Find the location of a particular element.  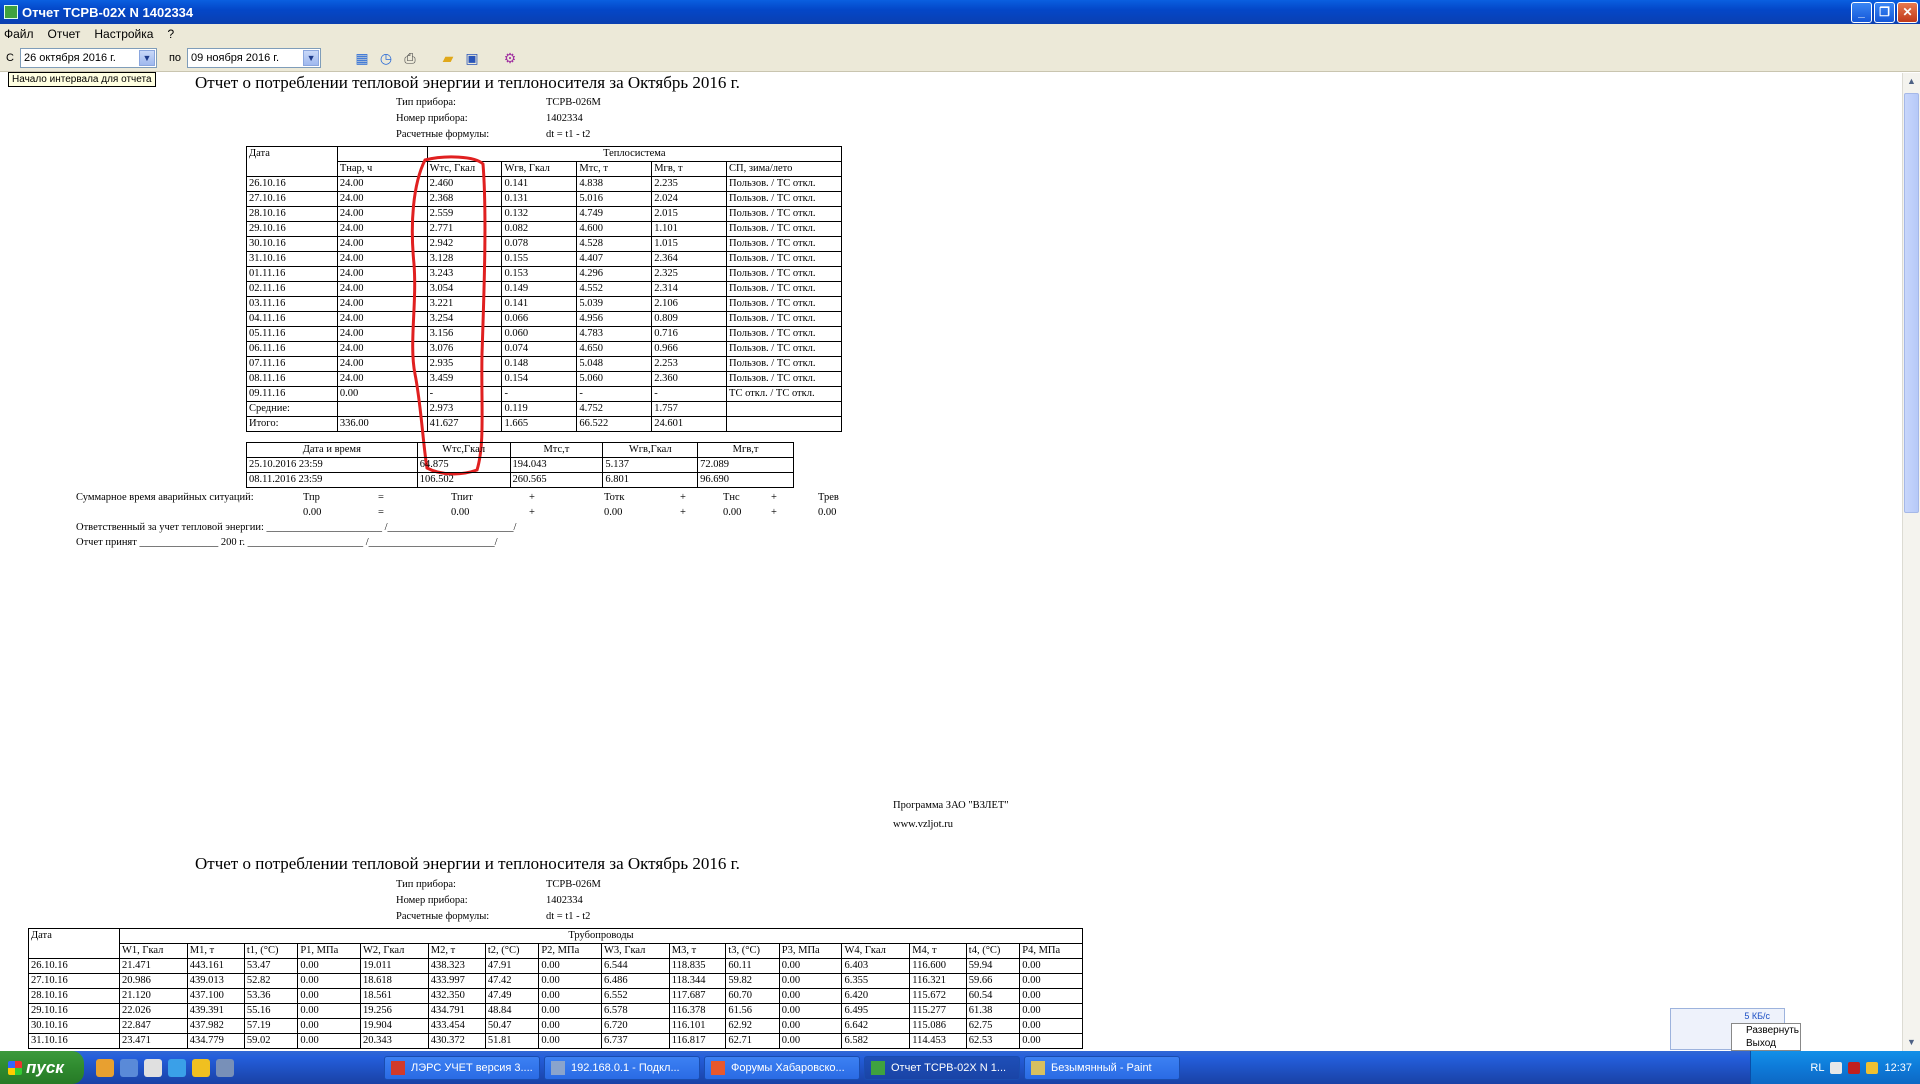

start-button: пуск is located at coordinates (42, 1067).